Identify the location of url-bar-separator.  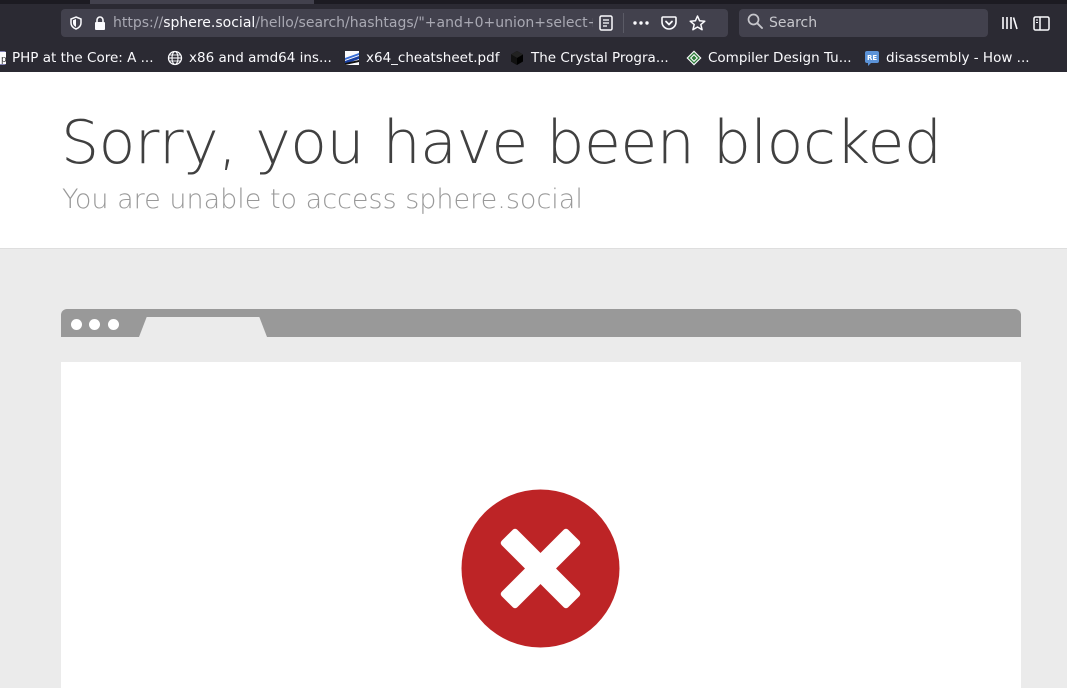
(623, 23).